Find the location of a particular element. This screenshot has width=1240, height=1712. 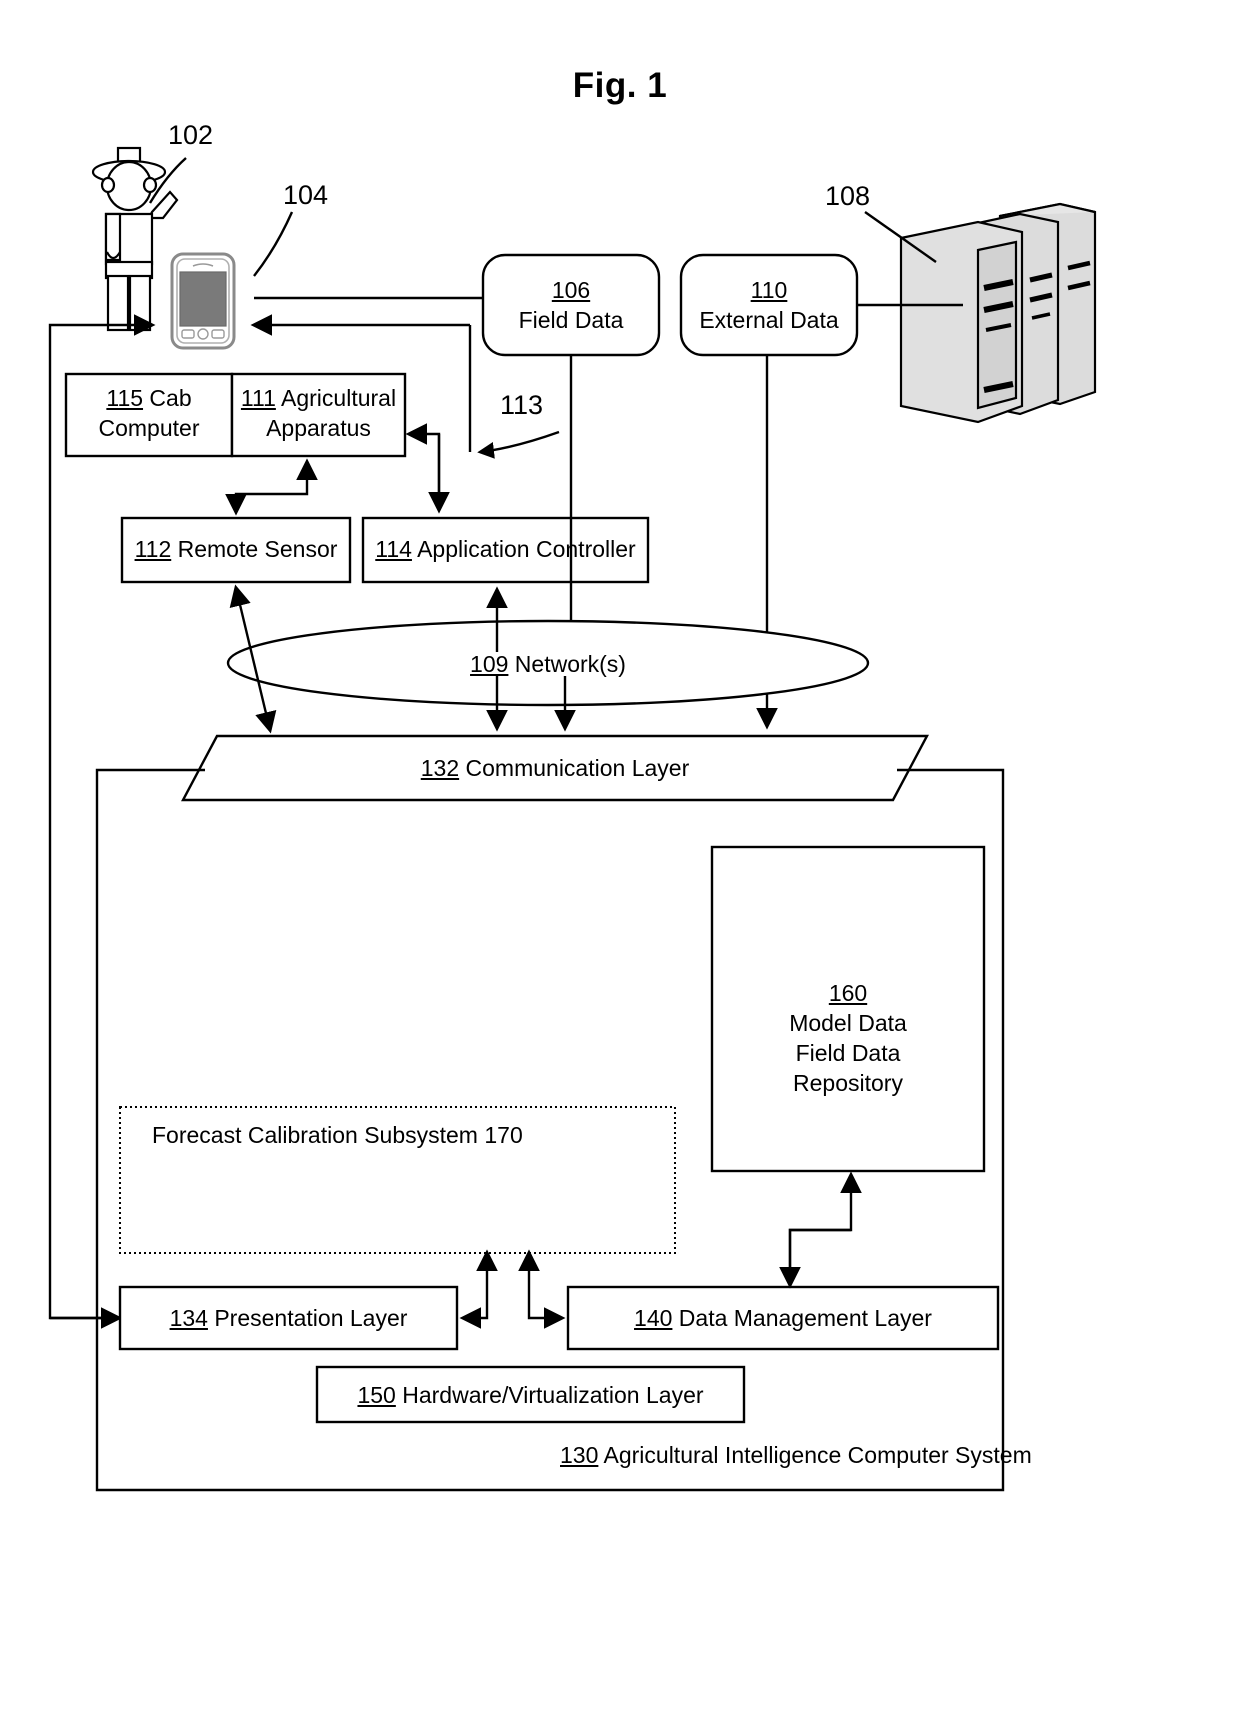

data-management-layer-ref: 140 is located at coordinates (653, 1318).